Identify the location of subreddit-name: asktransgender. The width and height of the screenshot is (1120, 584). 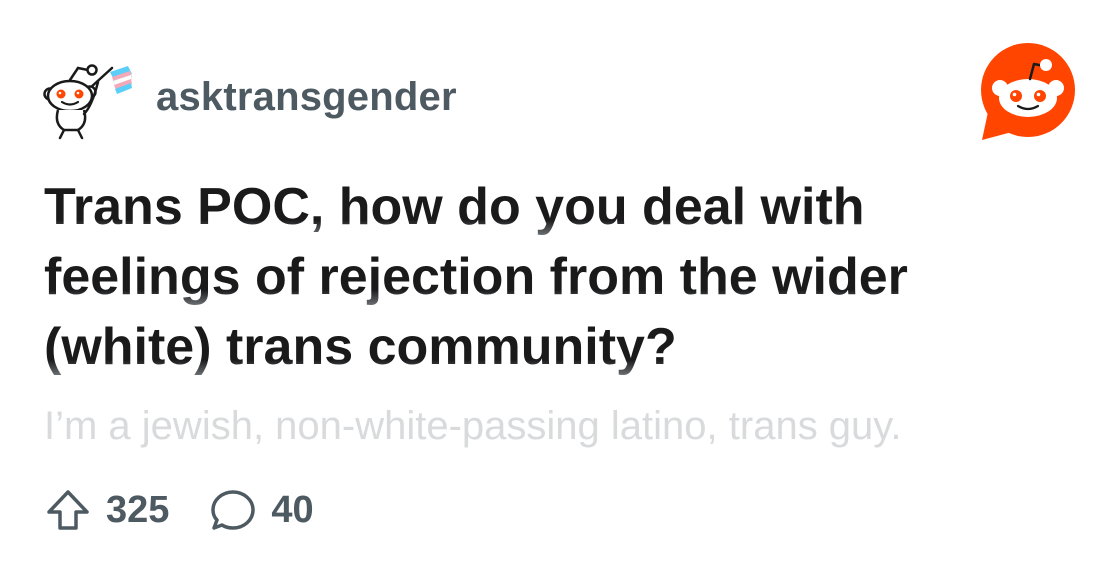
(306, 97).